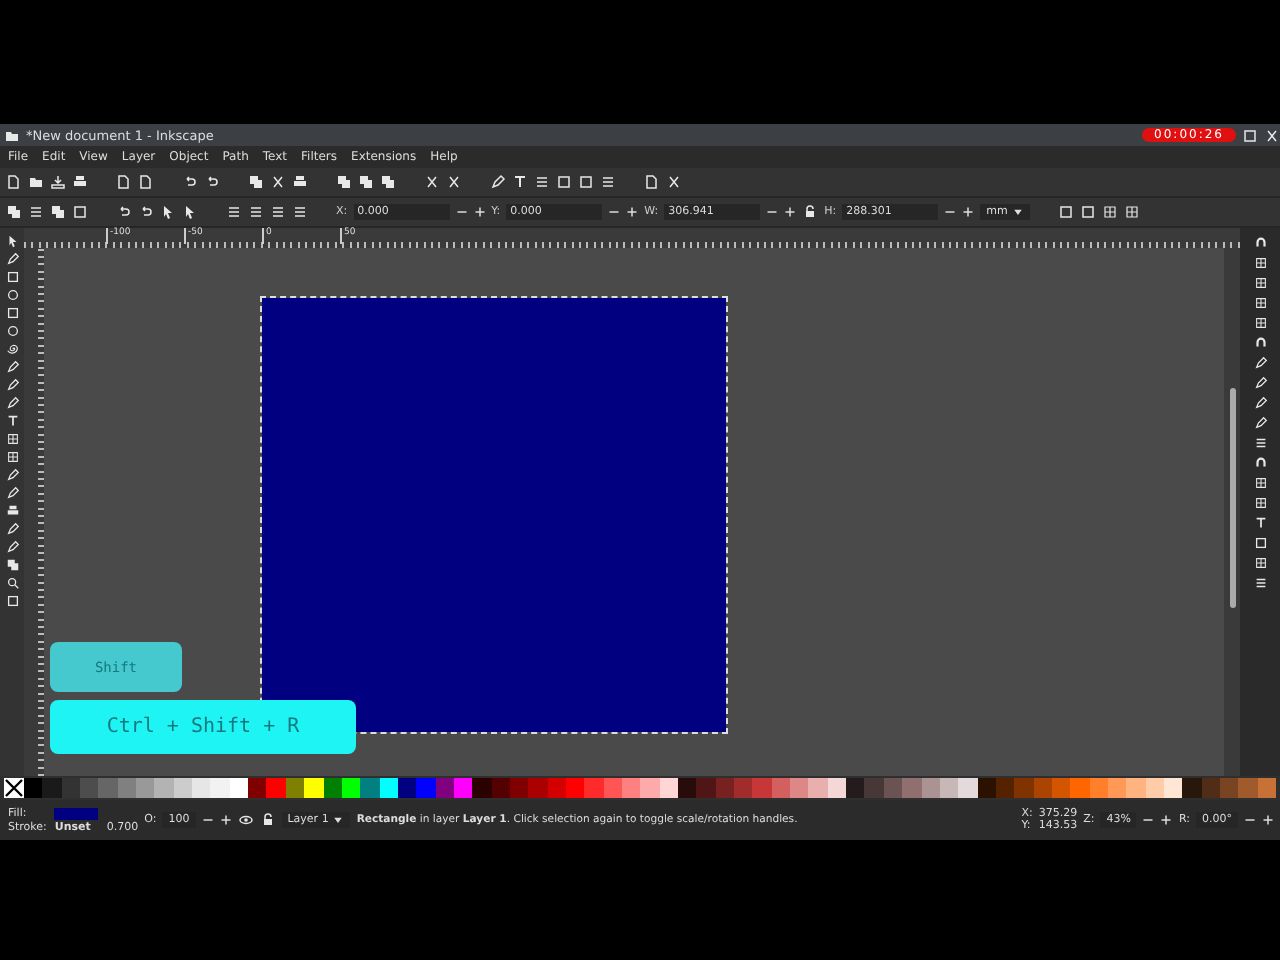 This screenshot has height=960, width=1280. Describe the element at coordinates (190, 182) in the screenshot. I see `undo-icon` at that location.